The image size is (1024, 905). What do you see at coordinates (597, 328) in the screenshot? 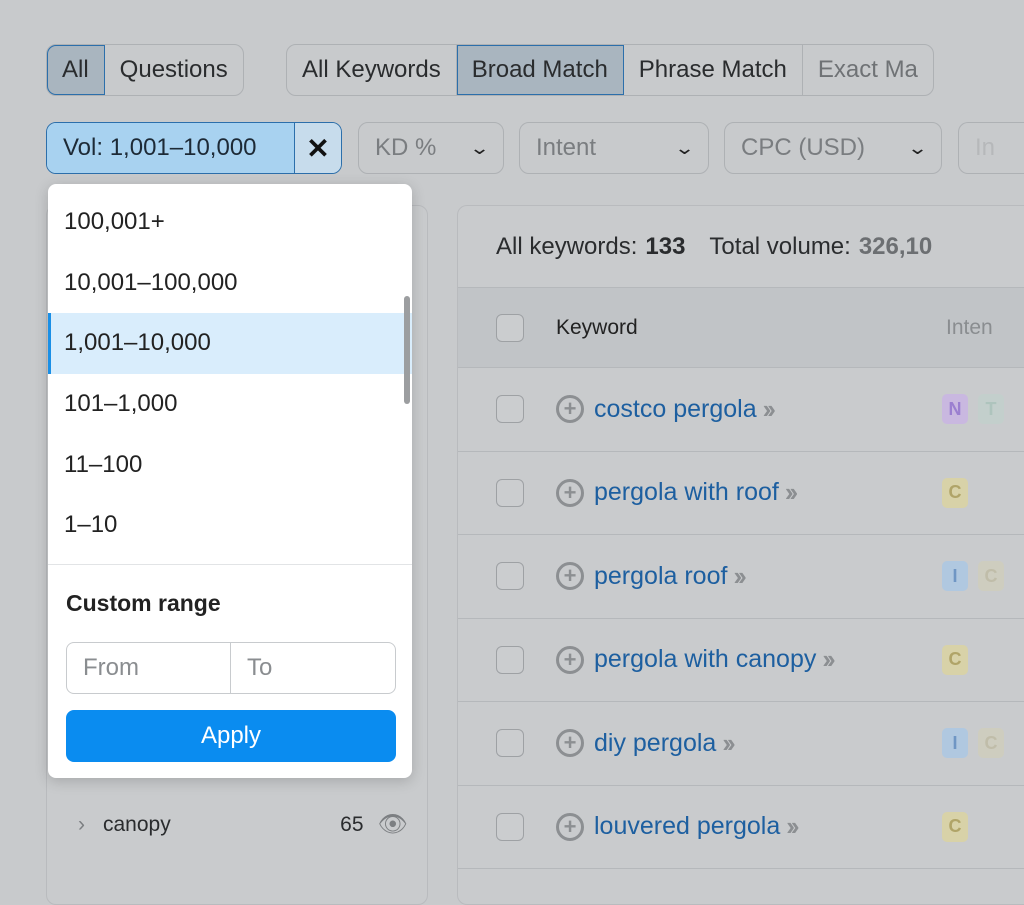
I see `column-keyword: Keyword` at bounding box center [597, 328].